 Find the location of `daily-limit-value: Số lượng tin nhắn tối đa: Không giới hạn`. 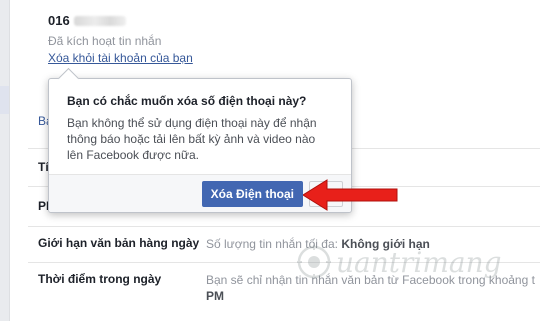

daily-limit-value: Số lượng tin nhắn tối đa: Không giới hạn is located at coordinates (318, 244).